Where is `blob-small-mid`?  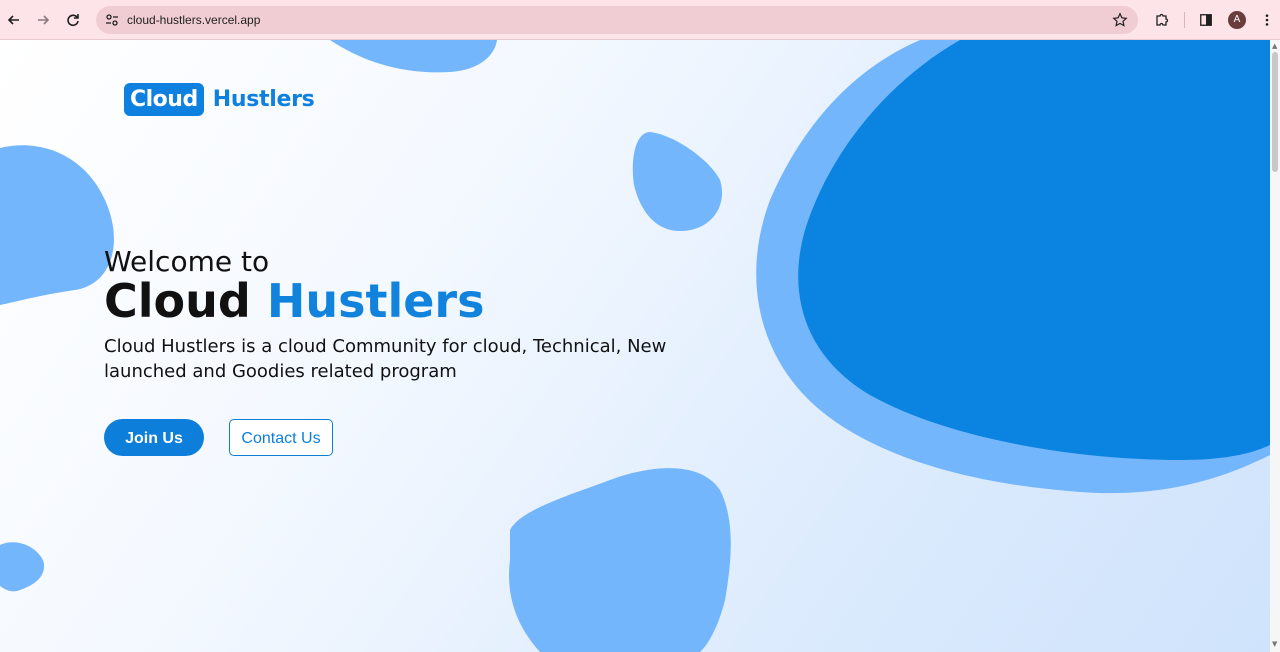 blob-small-mid is located at coordinates (677, 182).